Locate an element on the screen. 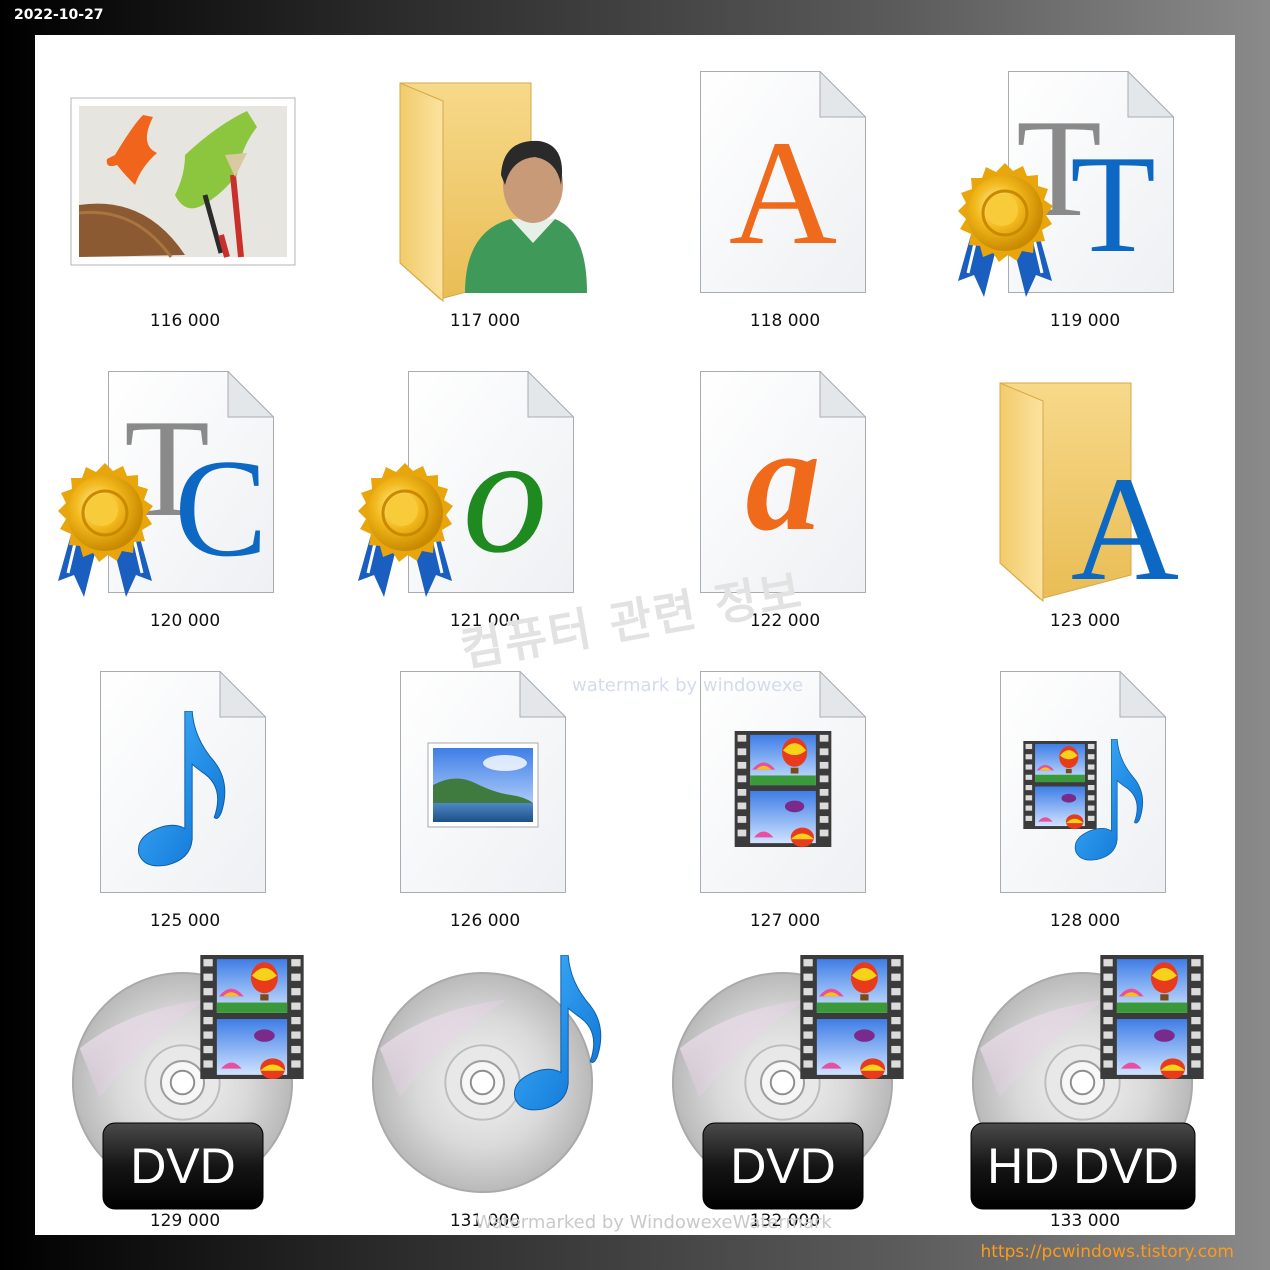 The height and width of the screenshot is (1270, 1270). opentype-font-icon: o is located at coordinates (465, 485).